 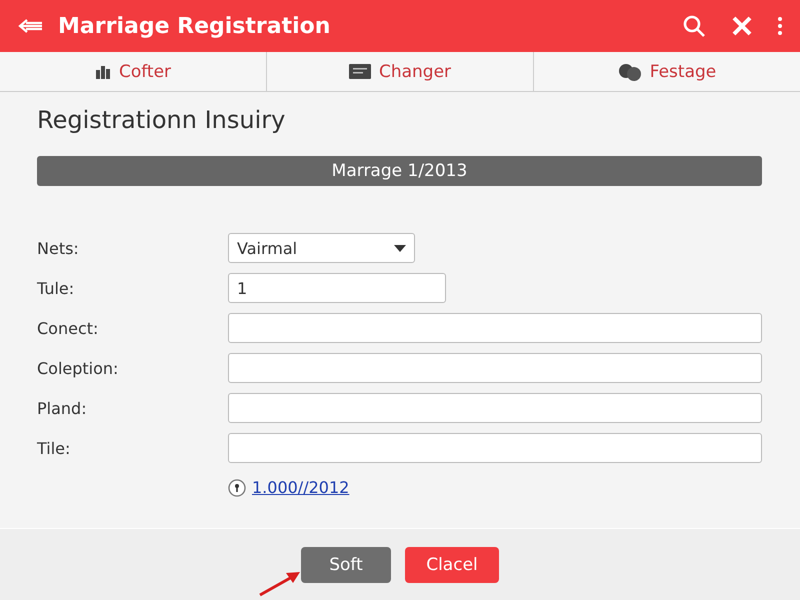 I want to click on field-label: Coleption:, so click(x=78, y=368).